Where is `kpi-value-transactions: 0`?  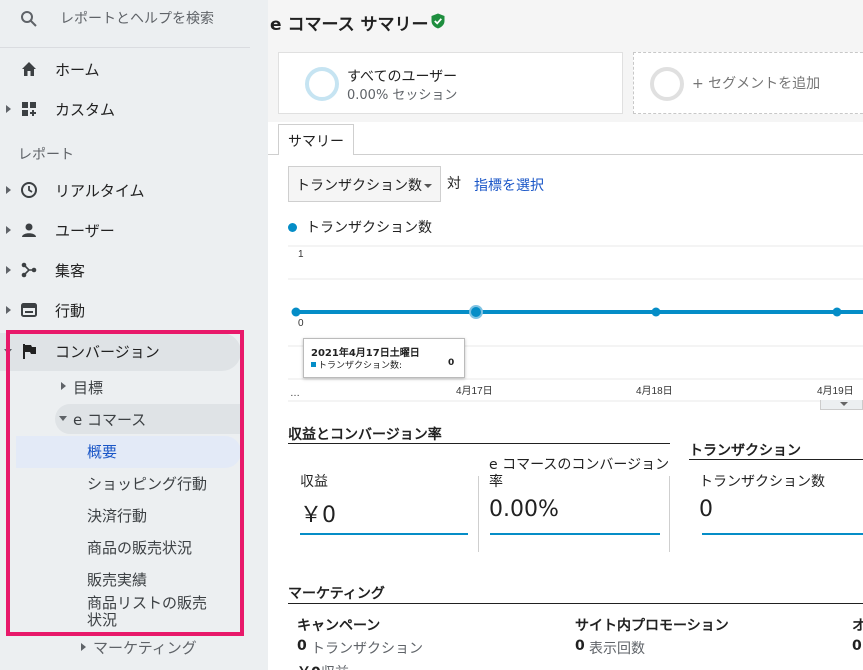
kpi-value-transactions: 0 is located at coordinates (706, 509).